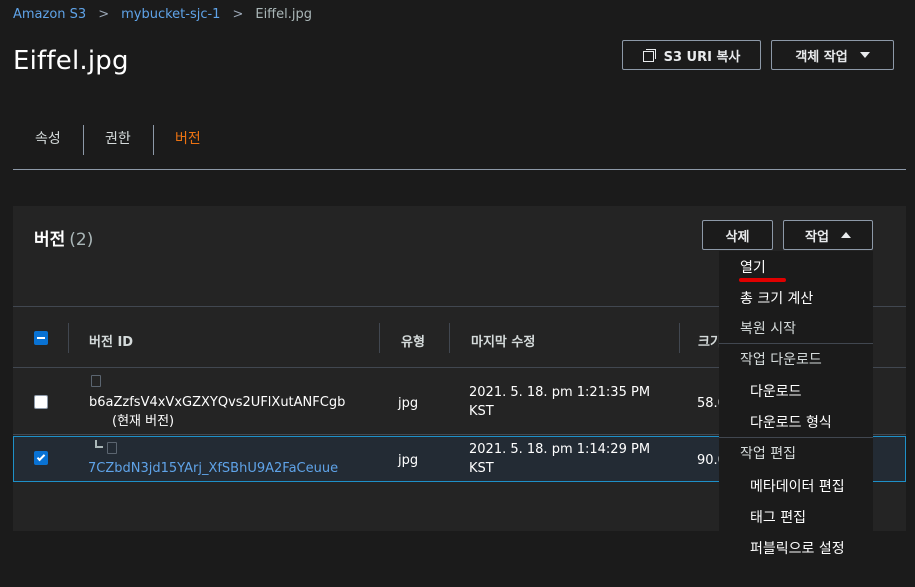 This screenshot has width=915, height=587. I want to click on indeterminate-mark-icon, so click(41, 338).